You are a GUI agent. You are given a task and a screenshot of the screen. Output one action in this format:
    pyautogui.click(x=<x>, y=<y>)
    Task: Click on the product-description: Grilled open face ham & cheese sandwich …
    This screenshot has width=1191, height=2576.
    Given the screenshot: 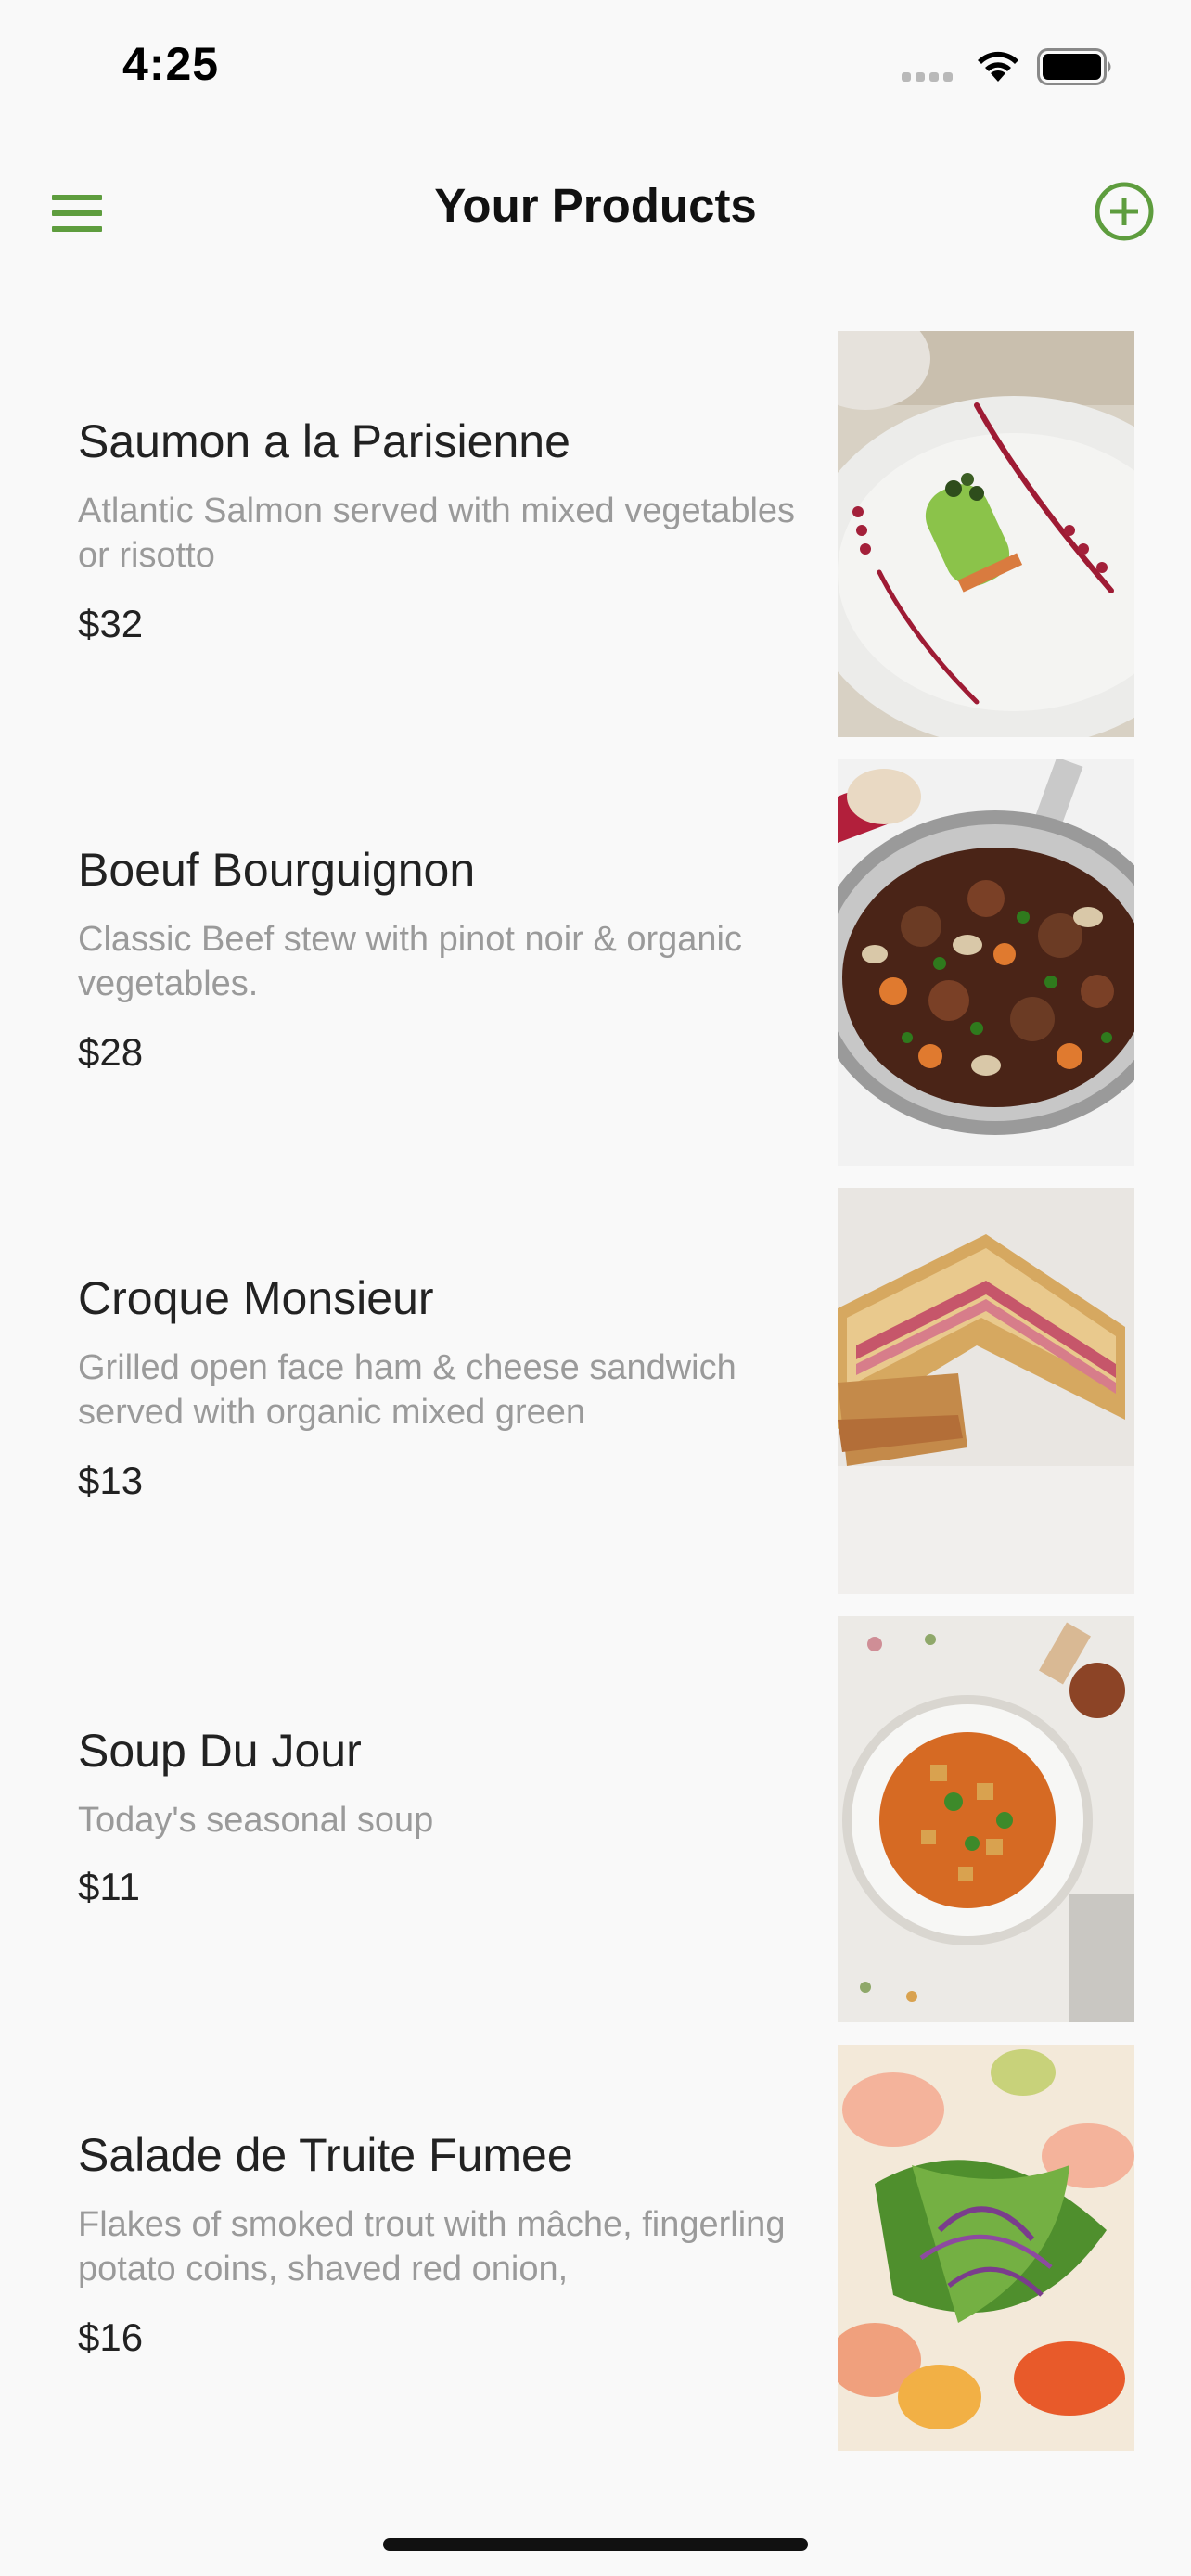 What is the action you would take?
    pyautogui.click(x=407, y=1390)
    